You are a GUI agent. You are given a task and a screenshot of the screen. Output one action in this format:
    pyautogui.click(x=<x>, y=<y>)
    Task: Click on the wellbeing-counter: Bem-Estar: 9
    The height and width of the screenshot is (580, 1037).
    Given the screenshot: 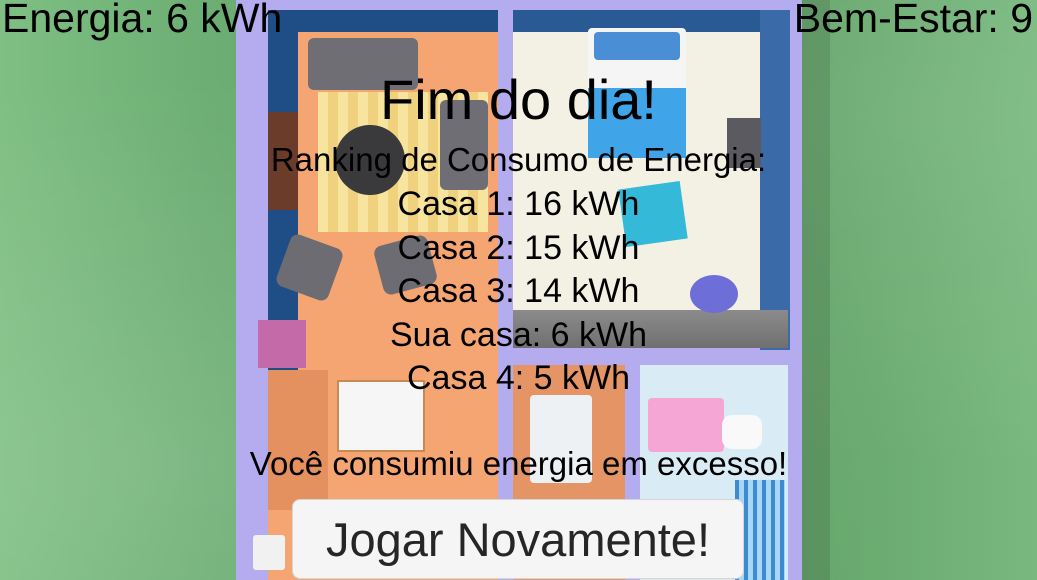 What is the action you would take?
    pyautogui.click(x=913, y=20)
    